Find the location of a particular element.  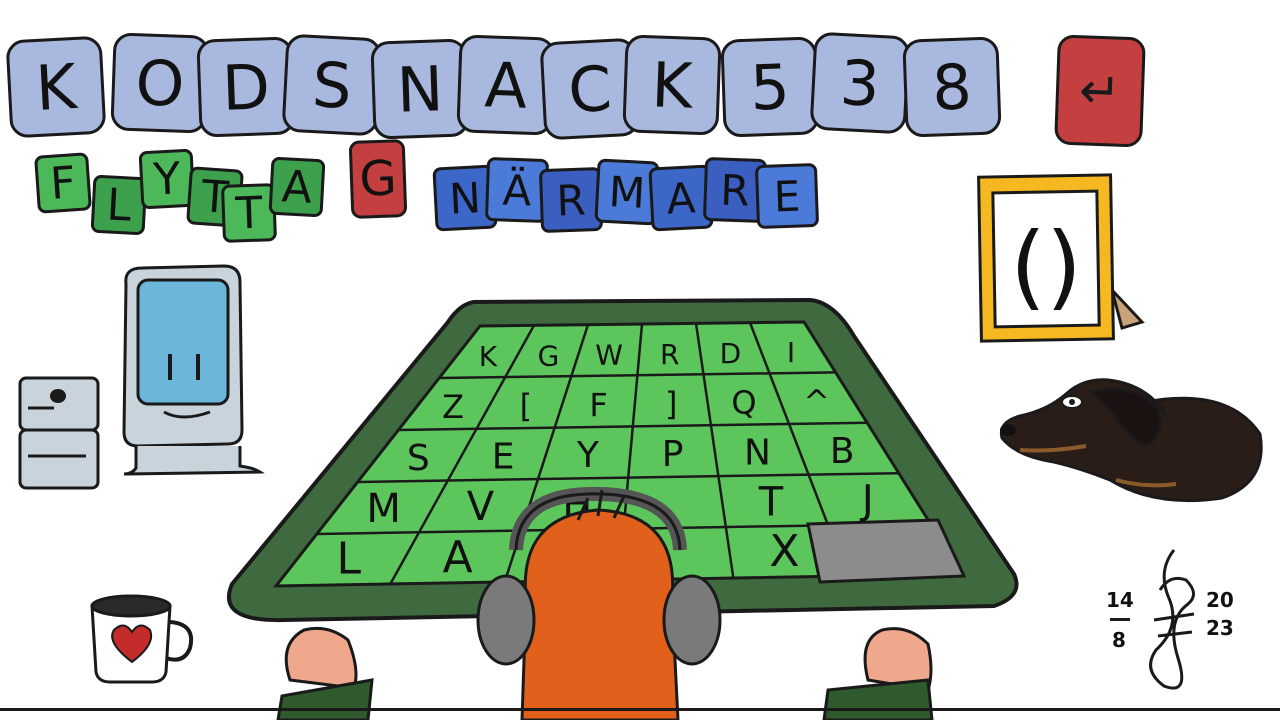

title-tile: N is located at coordinates (420, 89).